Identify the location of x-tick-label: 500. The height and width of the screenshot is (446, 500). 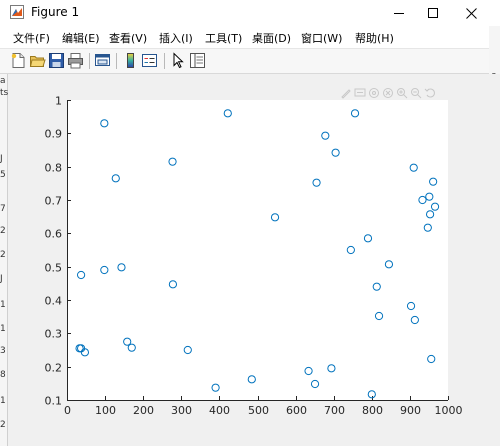
(258, 410).